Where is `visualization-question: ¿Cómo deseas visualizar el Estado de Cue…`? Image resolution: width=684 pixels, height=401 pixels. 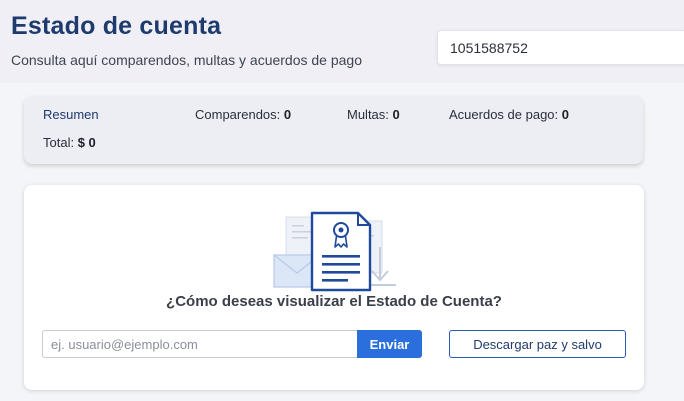 visualization-question: ¿Cómo deseas visualizar el Estado de Cue… is located at coordinates (334, 301).